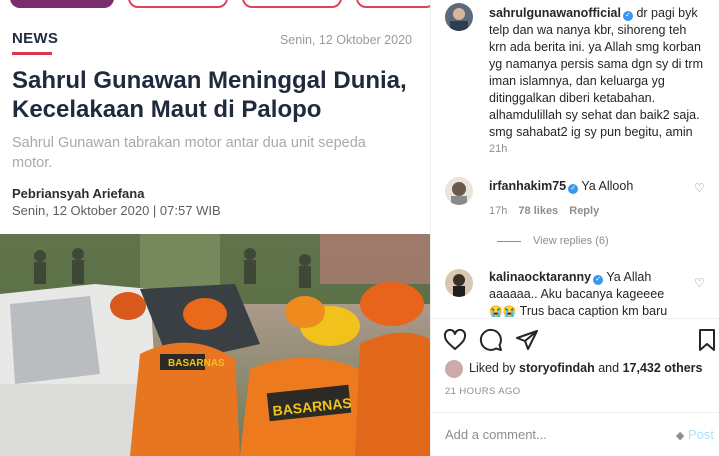 This screenshot has height=456, width=719. Describe the element at coordinates (538, 211) in the screenshot. I see `comment-likes: 78 likes` at that location.